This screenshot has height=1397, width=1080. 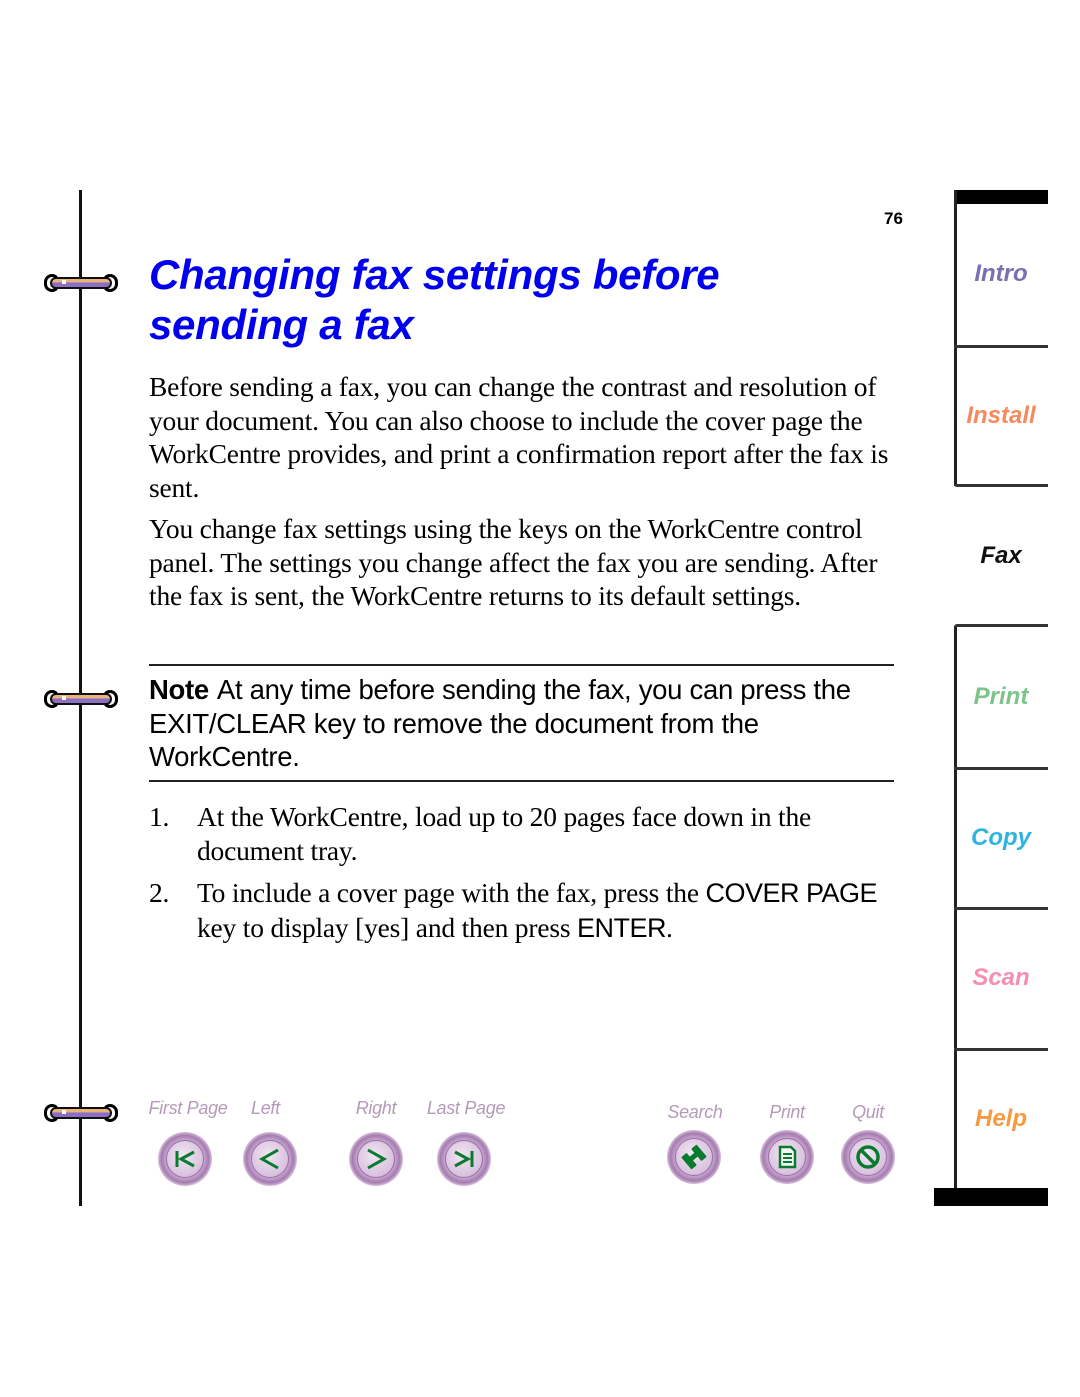 I want to click on quit-label: Quit, so click(x=868, y=1112).